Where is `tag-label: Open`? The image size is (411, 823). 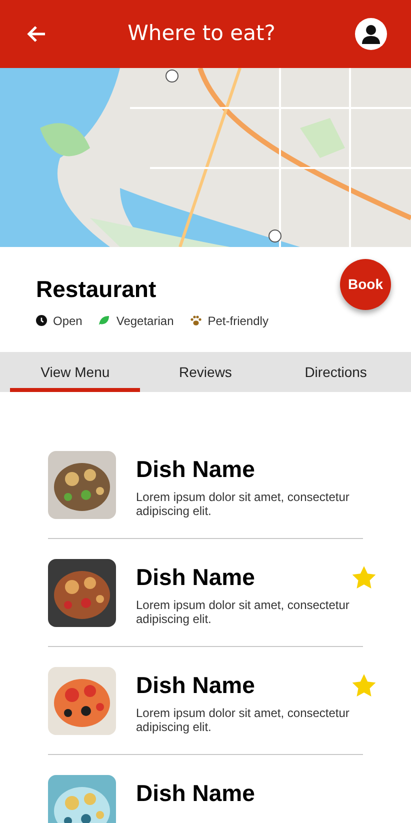
tag-label: Open is located at coordinates (67, 321).